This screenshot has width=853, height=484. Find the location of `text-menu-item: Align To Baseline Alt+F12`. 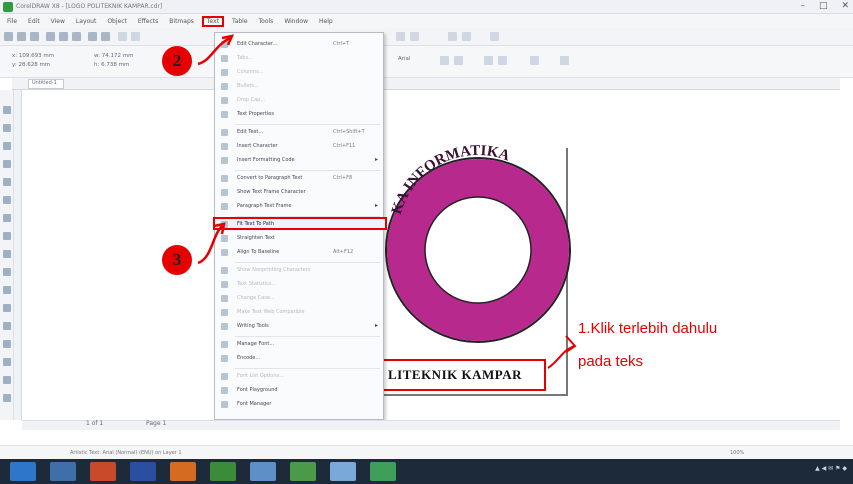

text-menu-item: Align To Baseline Alt+F12 is located at coordinates (300, 252).